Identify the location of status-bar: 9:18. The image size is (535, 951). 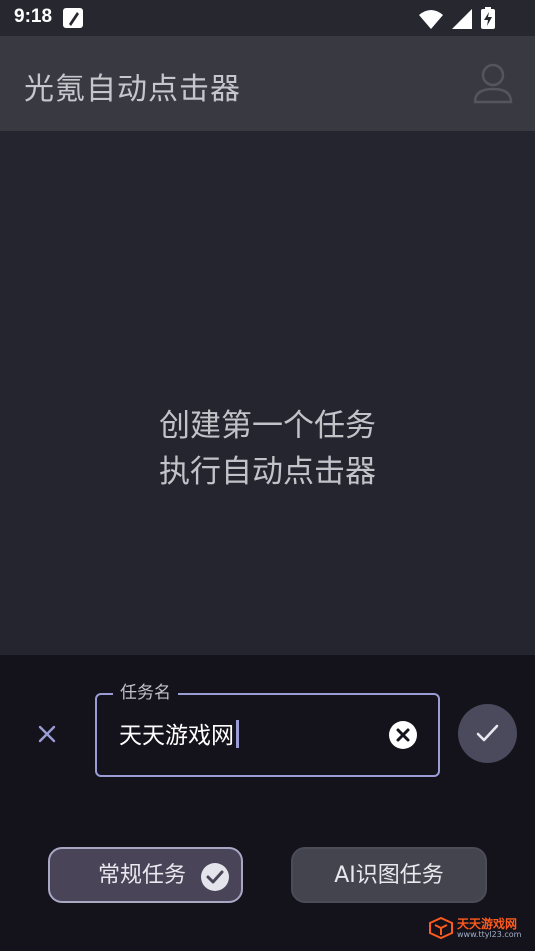
(267, 18).